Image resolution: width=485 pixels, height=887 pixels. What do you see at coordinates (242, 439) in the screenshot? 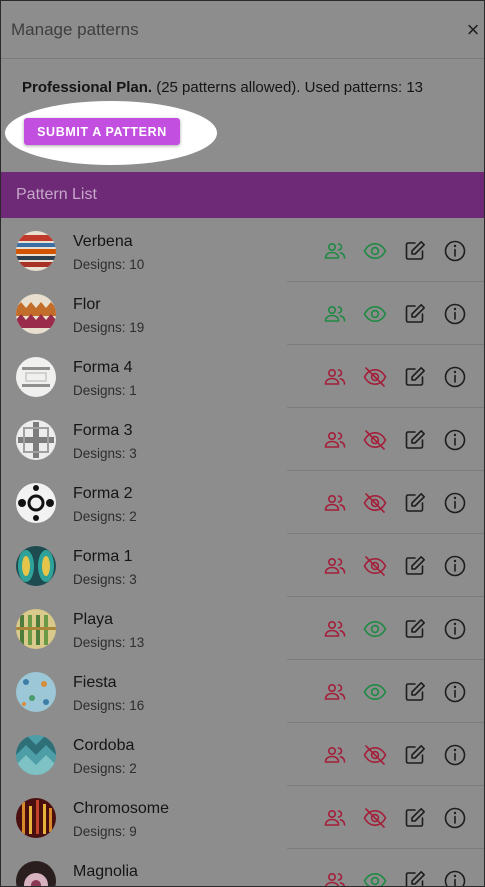
I see `pattern-row: Forma 3 Designs: 3` at bounding box center [242, 439].